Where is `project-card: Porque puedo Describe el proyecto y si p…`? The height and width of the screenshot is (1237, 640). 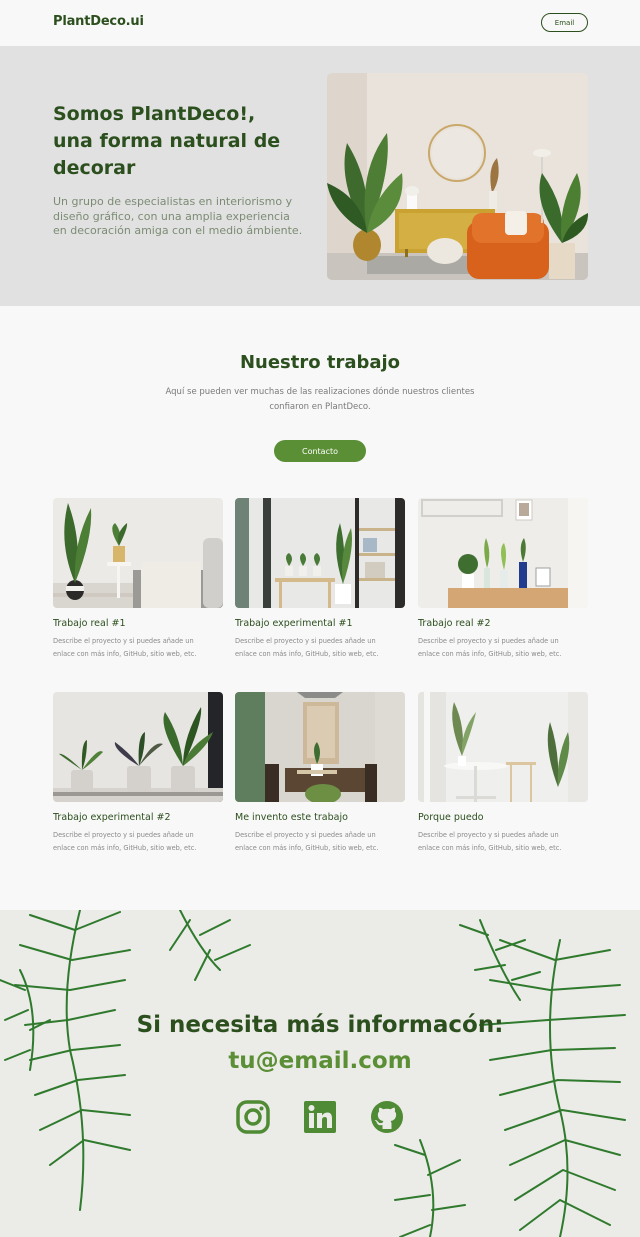 project-card: Porque puedo Describe el proyecto y si p… is located at coordinates (503, 773).